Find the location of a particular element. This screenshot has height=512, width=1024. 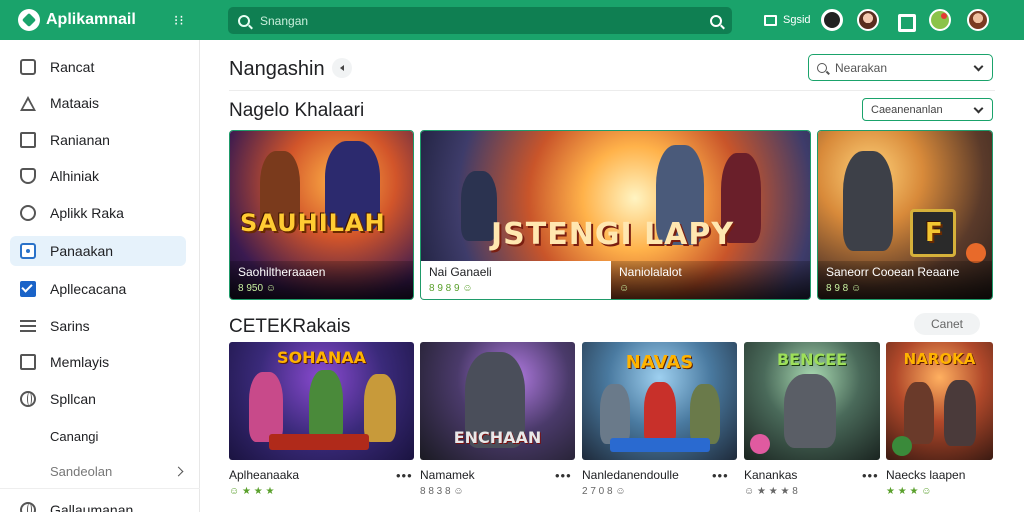

sidebar-item-aplikk-raka: Aplikk Raka is located at coordinates (98, 213).